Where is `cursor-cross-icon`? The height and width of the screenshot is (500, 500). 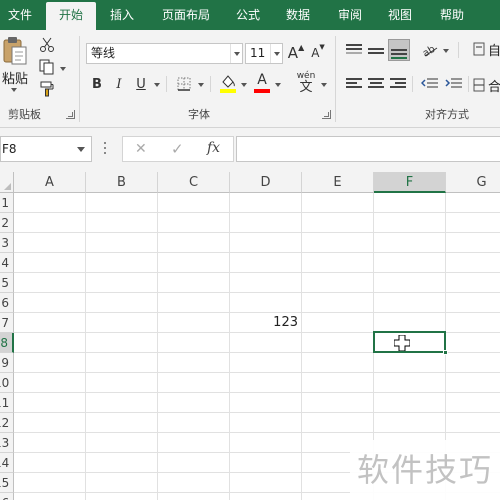
cursor-cross-icon is located at coordinates (402, 344).